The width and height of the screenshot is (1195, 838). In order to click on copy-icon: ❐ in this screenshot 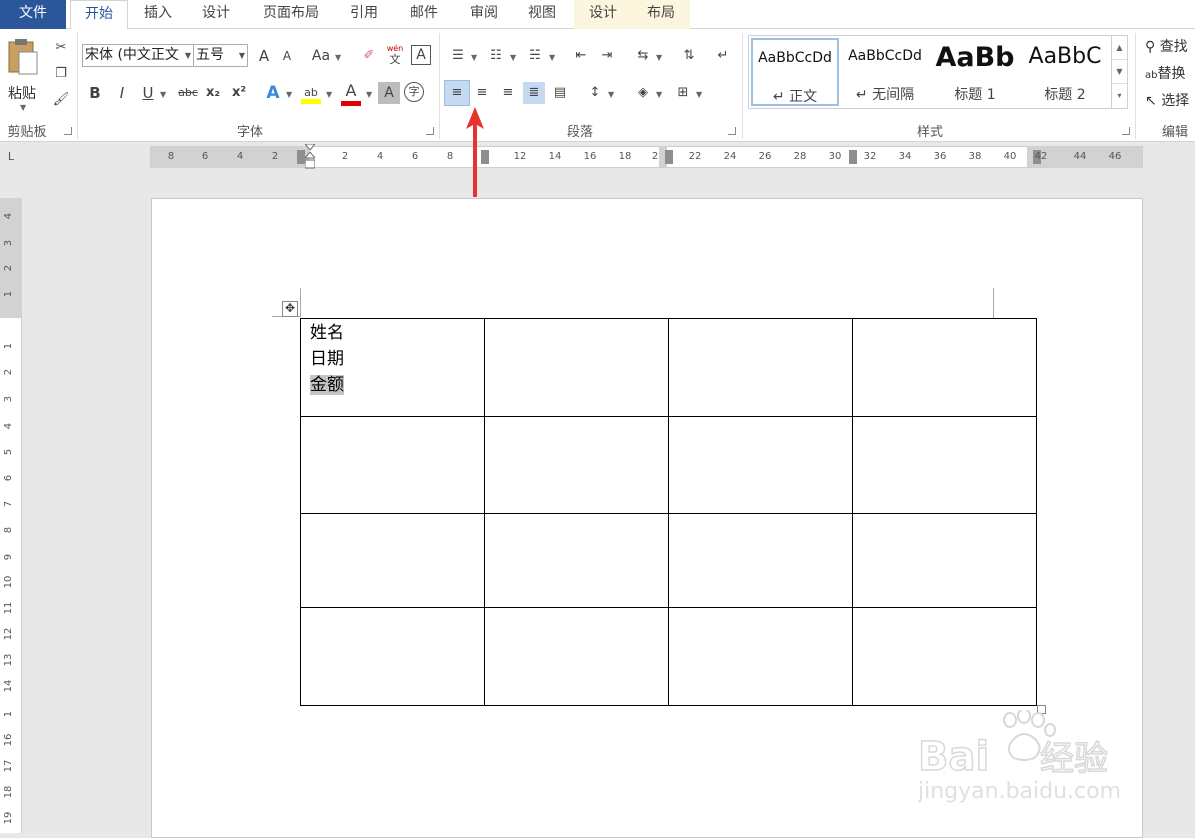, I will do `click(61, 74)`.